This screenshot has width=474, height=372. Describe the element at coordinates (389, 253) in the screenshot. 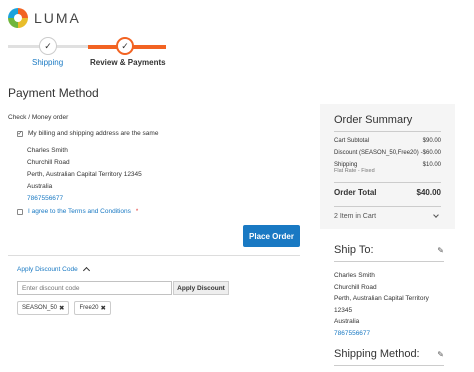

I see `ship-to-header: Ship To: ✎` at that location.